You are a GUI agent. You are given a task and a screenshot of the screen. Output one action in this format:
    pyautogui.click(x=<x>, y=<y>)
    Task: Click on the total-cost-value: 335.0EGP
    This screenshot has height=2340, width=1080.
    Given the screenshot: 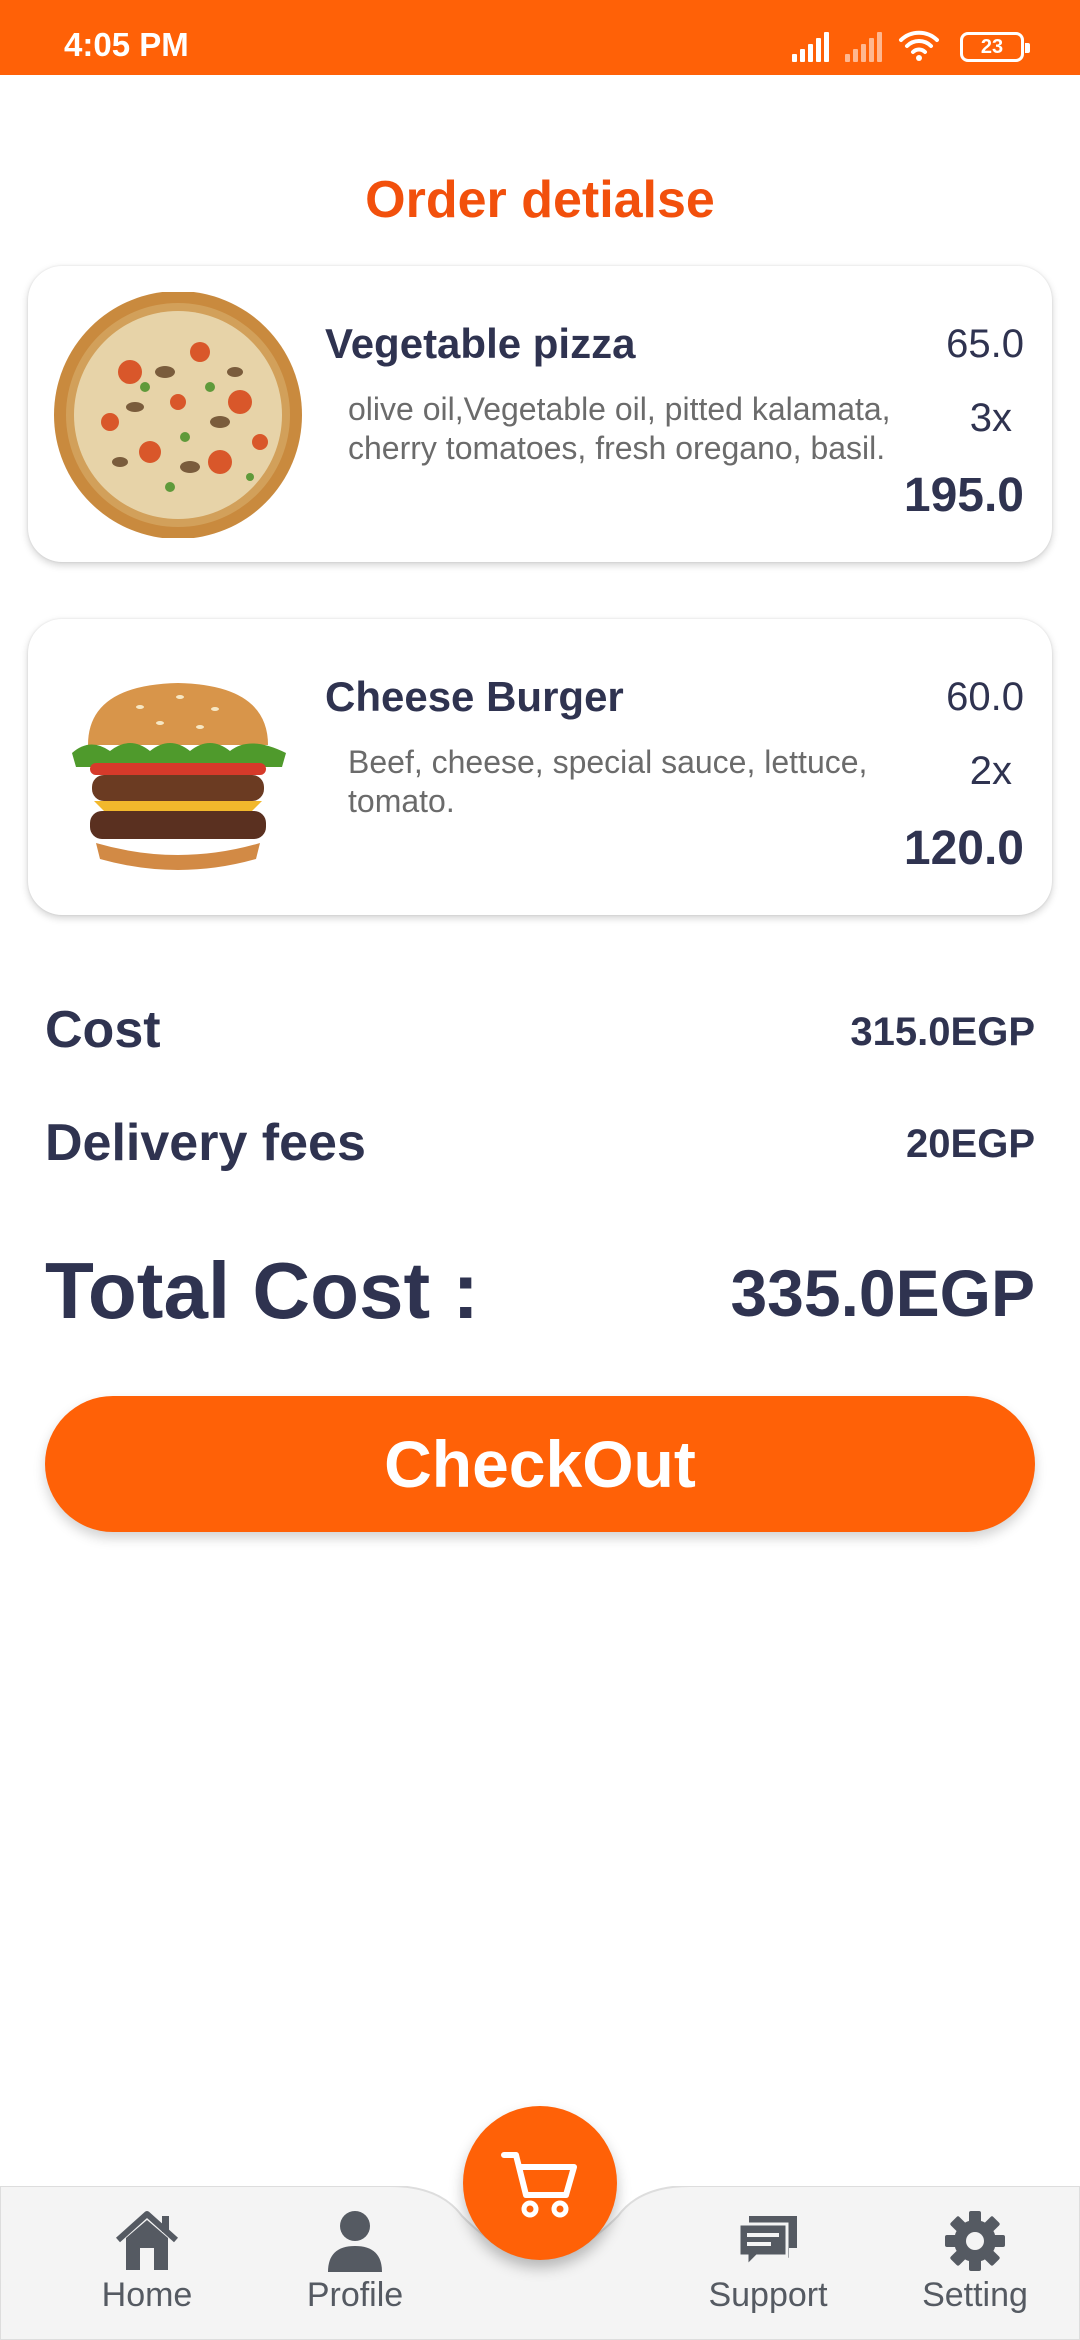 What is the action you would take?
    pyautogui.click(x=882, y=1293)
    